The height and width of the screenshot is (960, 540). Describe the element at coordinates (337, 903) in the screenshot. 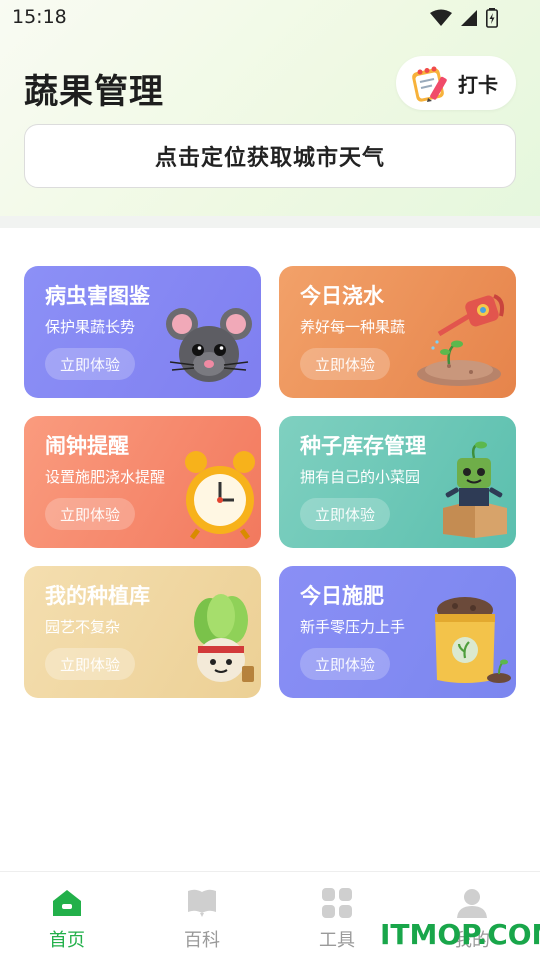

I see `grid-icon` at that location.